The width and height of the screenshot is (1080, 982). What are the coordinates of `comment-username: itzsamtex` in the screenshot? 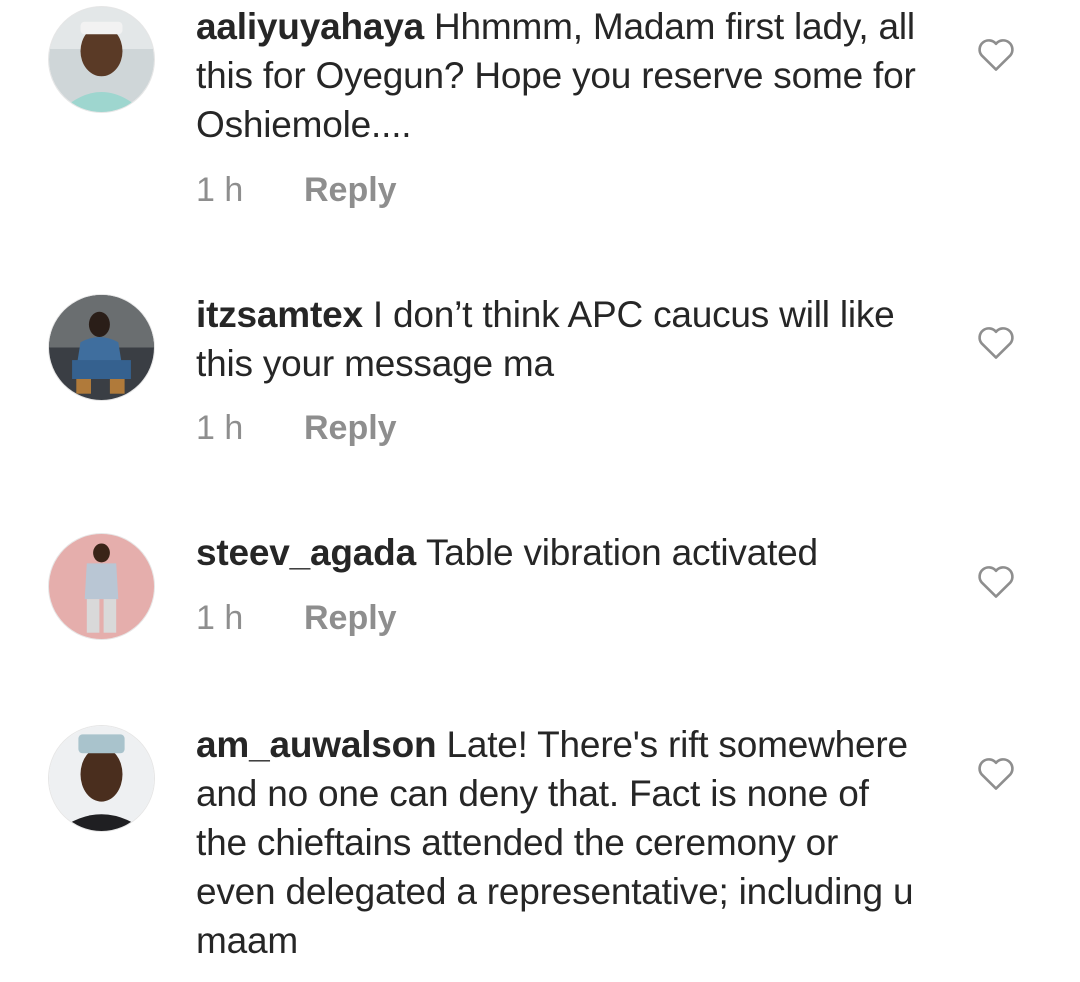 It's located at (279, 314).